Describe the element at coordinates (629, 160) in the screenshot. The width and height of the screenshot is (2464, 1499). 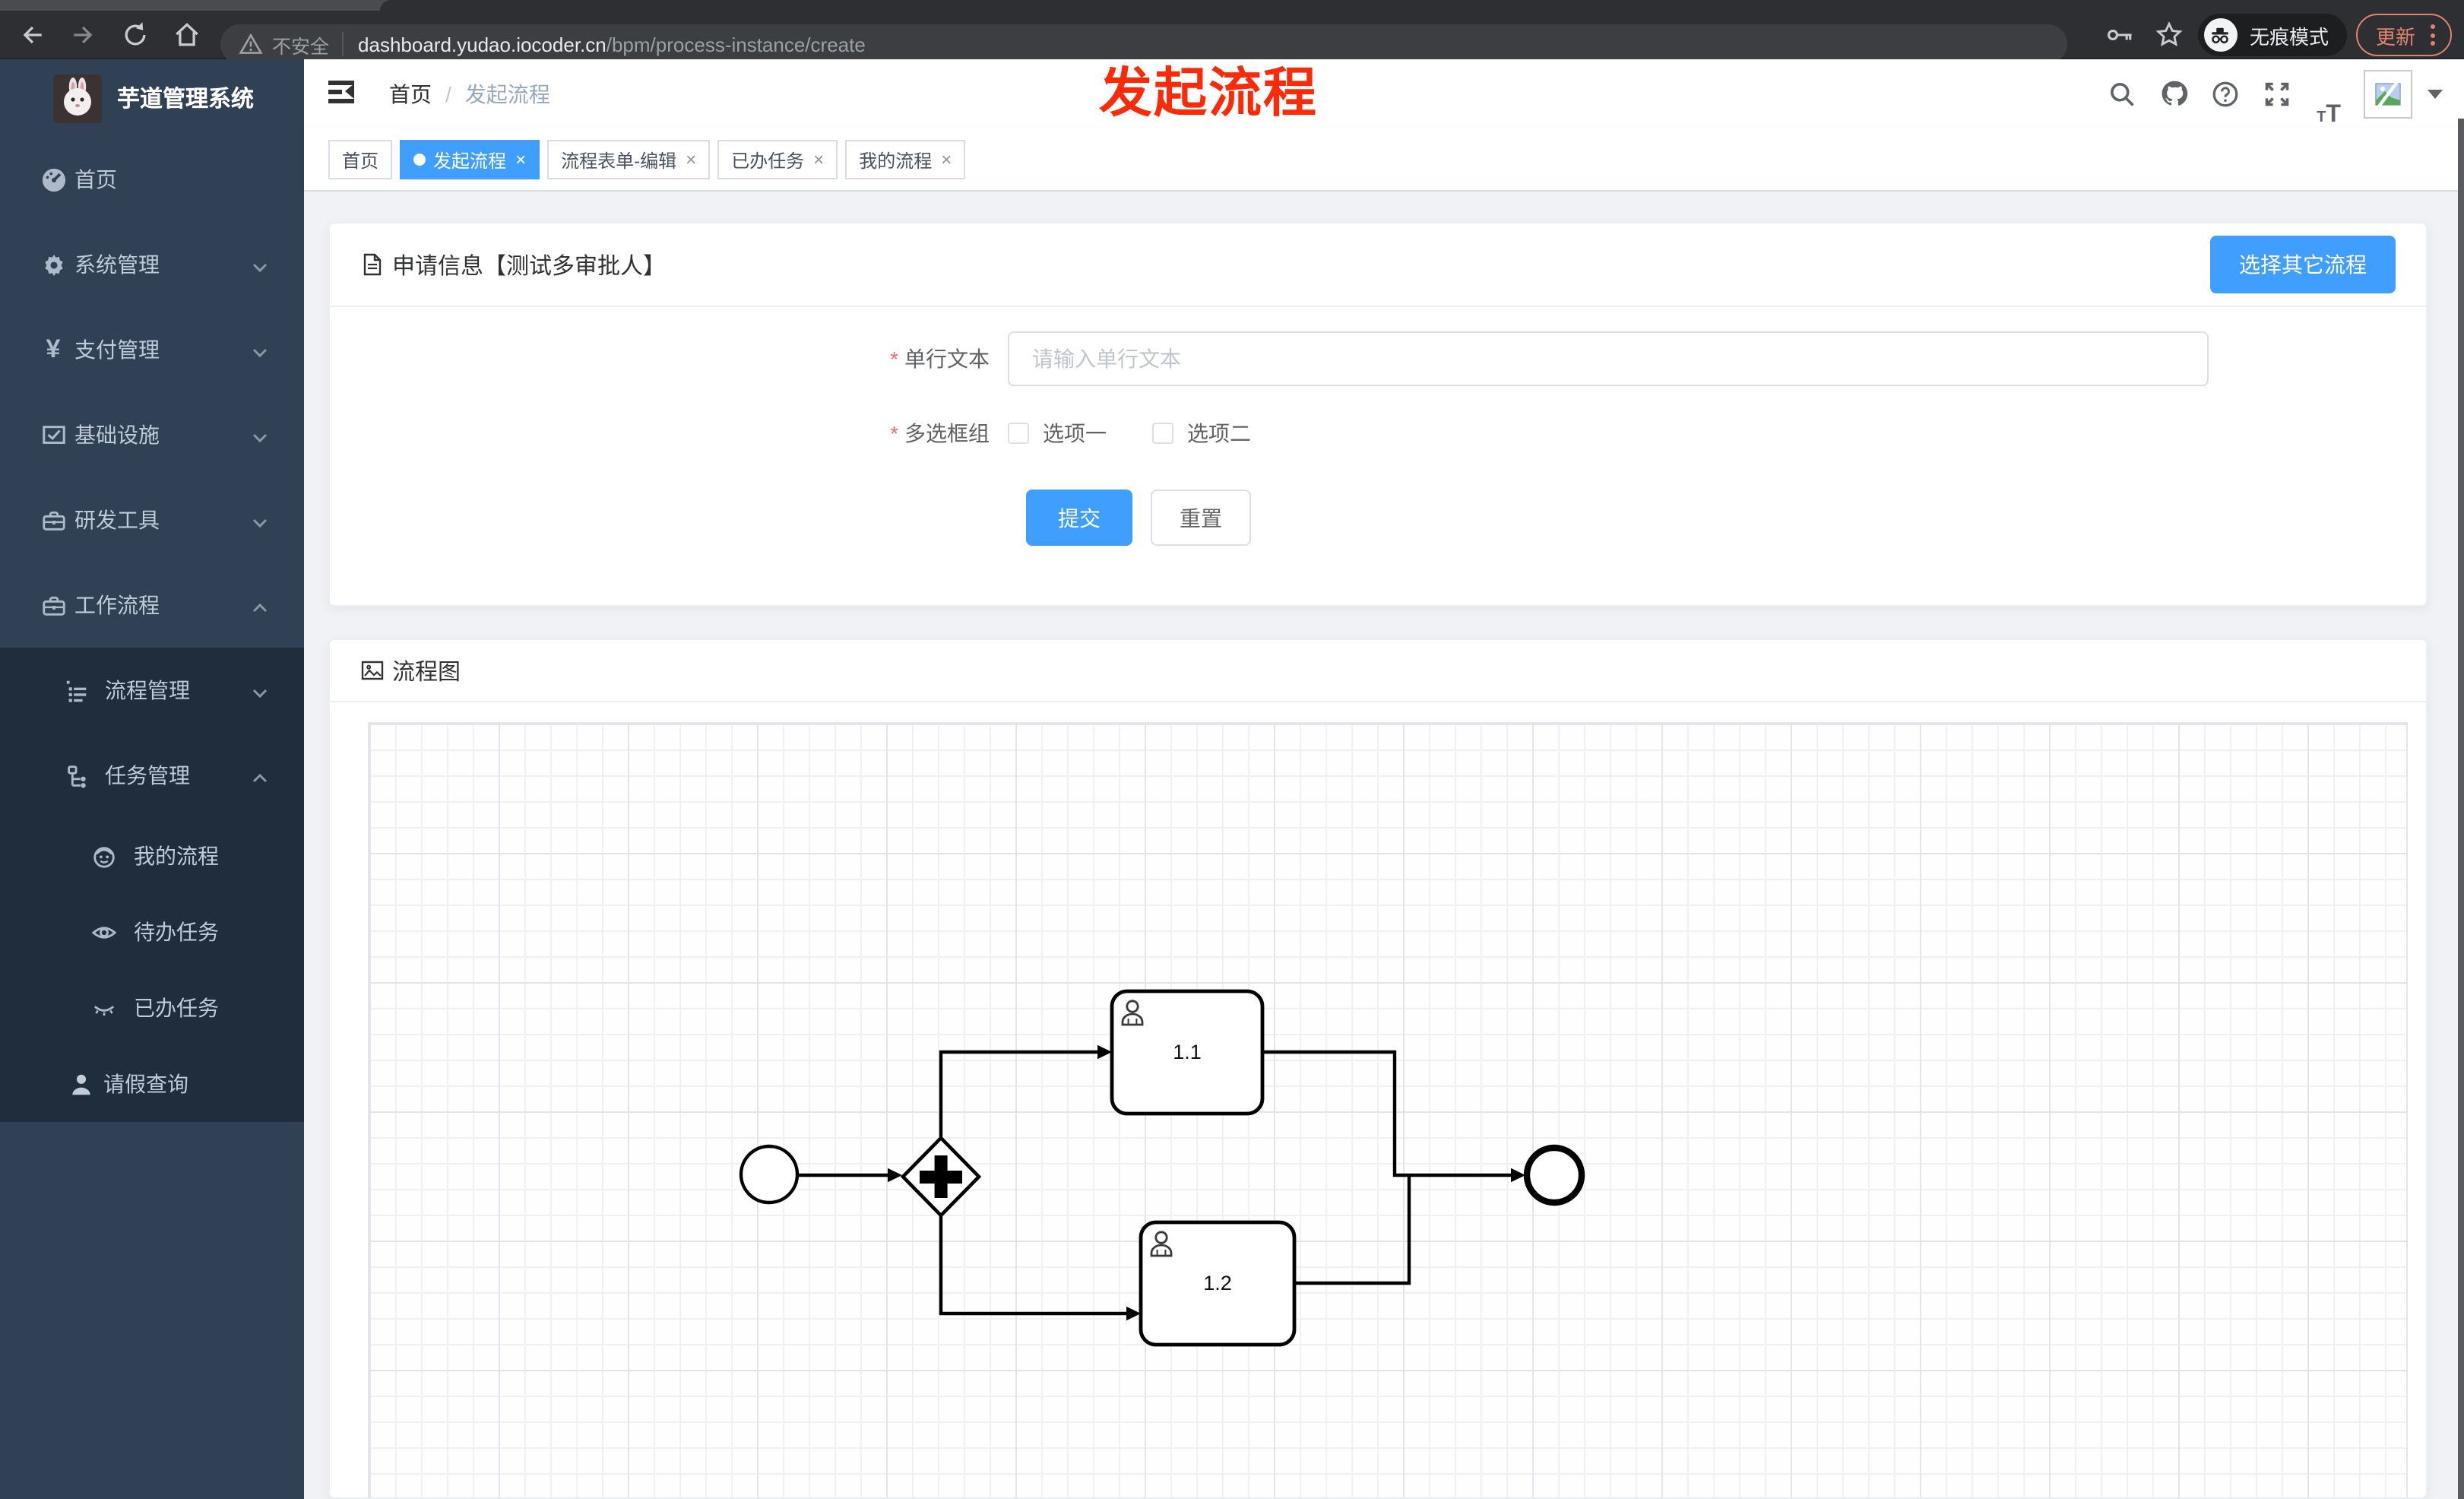
I see `tag-form-edit: 流程表单-编辑` at that location.